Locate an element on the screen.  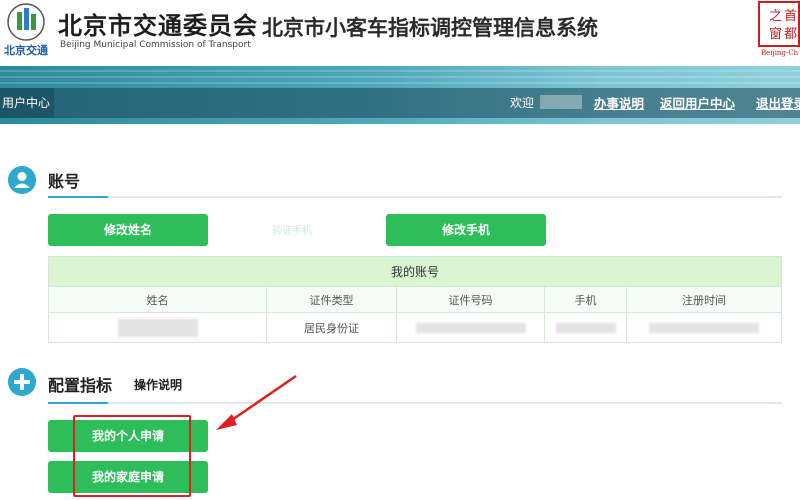
edit-phone-button: 修改手机 is located at coordinates (466, 230).